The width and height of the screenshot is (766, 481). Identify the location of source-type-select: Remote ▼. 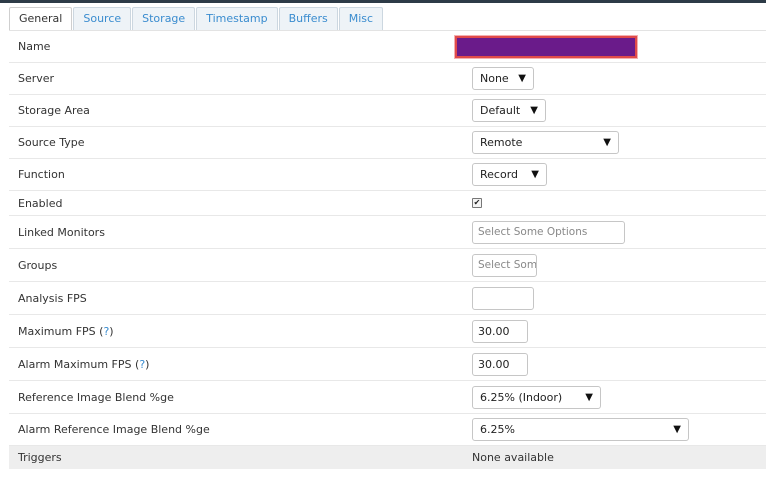
(545, 142).